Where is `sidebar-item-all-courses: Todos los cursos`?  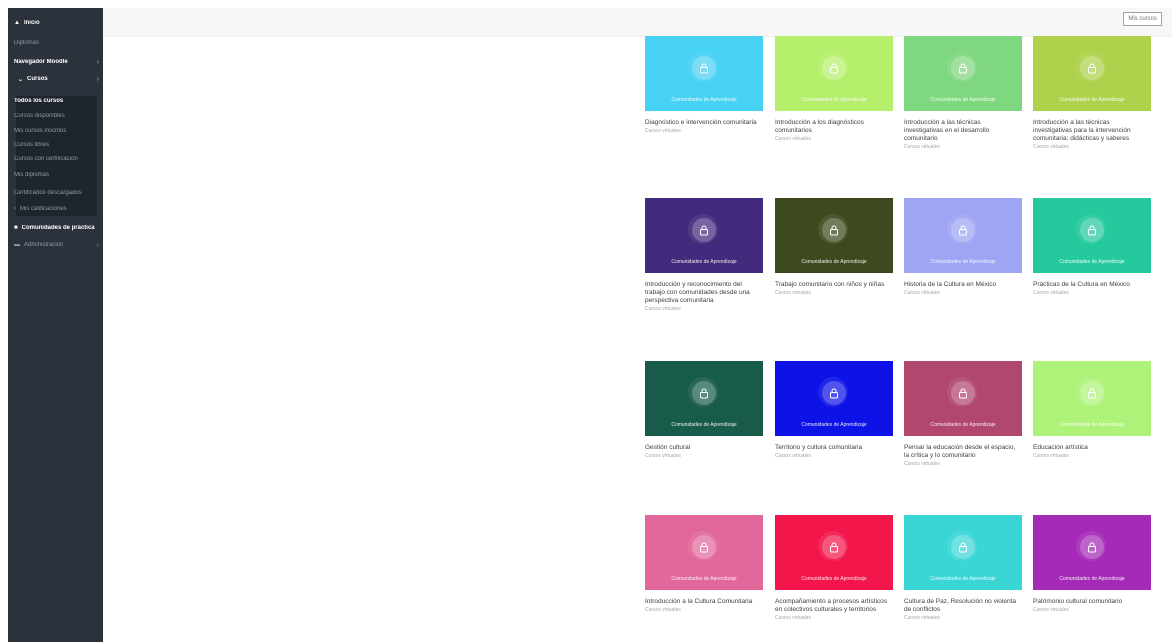
sidebar-item-all-courses: Todos los cursos is located at coordinates (56, 101).